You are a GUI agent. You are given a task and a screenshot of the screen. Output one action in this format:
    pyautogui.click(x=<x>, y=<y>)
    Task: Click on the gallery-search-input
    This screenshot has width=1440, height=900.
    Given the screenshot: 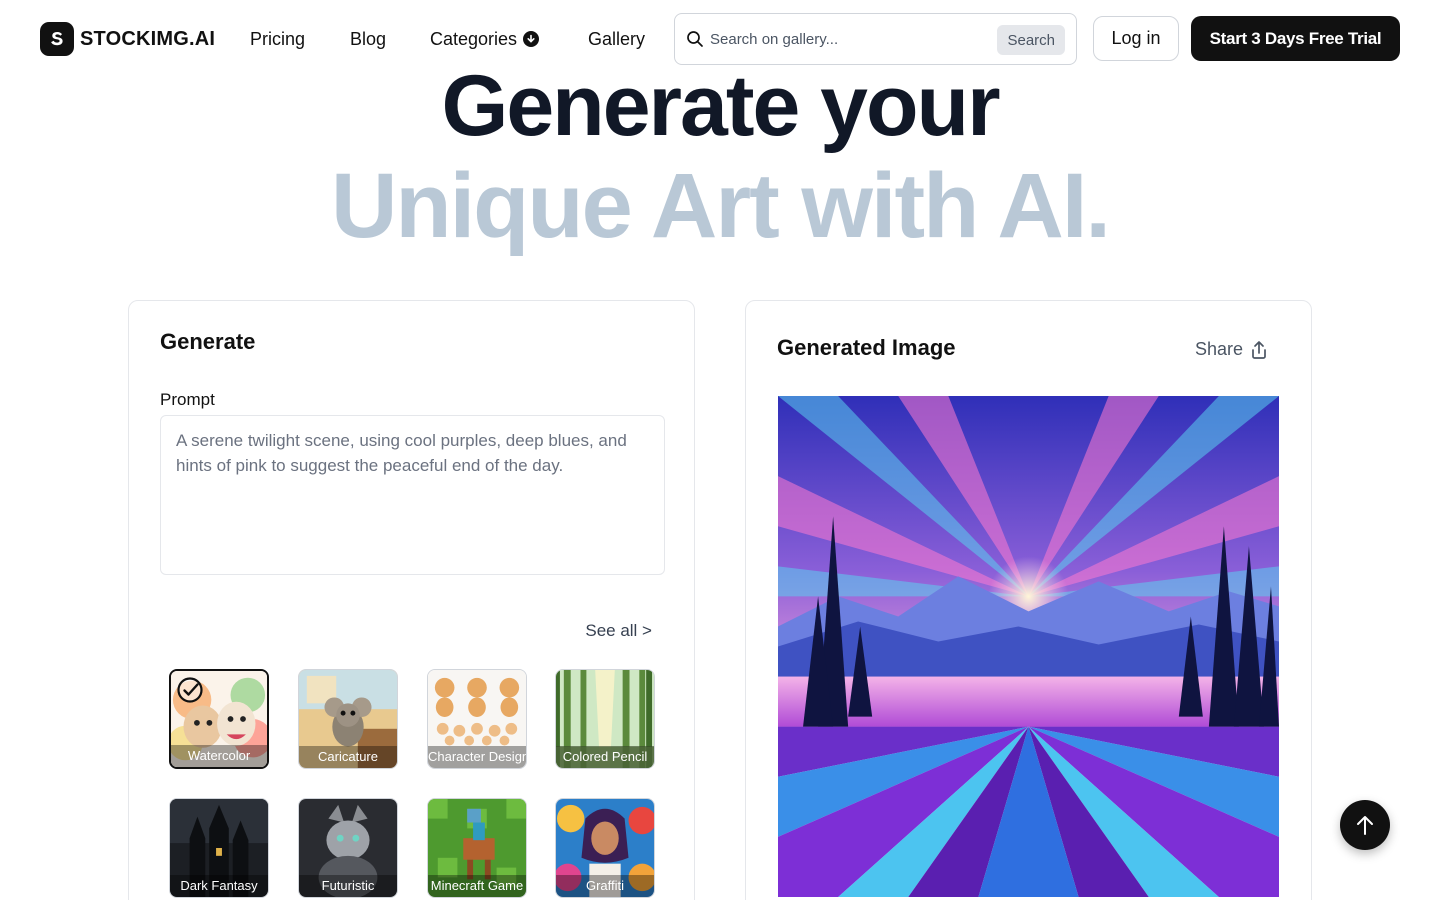 What is the action you would take?
    pyautogui.click(x=850, y=39)
    